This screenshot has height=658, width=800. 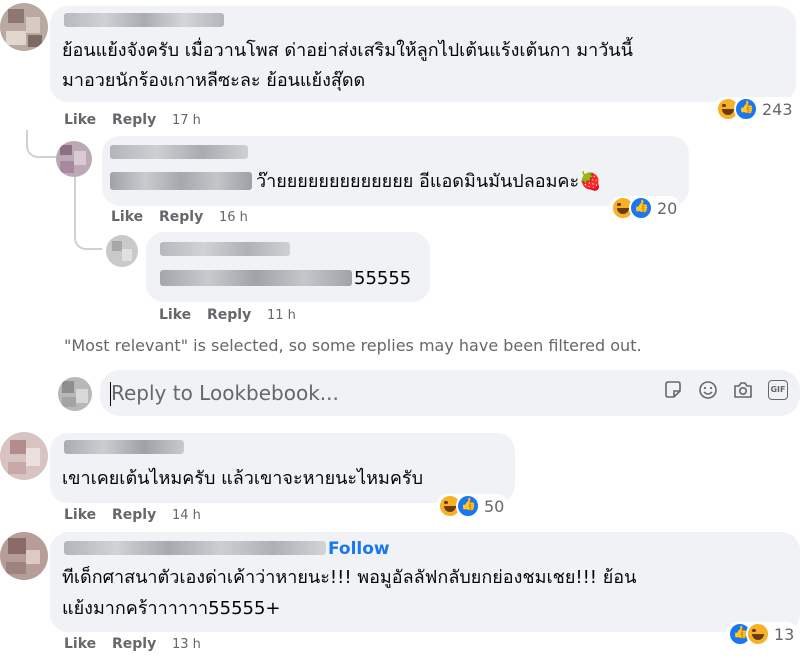 I want to click on haha-icon, so click(x=758, y=634).